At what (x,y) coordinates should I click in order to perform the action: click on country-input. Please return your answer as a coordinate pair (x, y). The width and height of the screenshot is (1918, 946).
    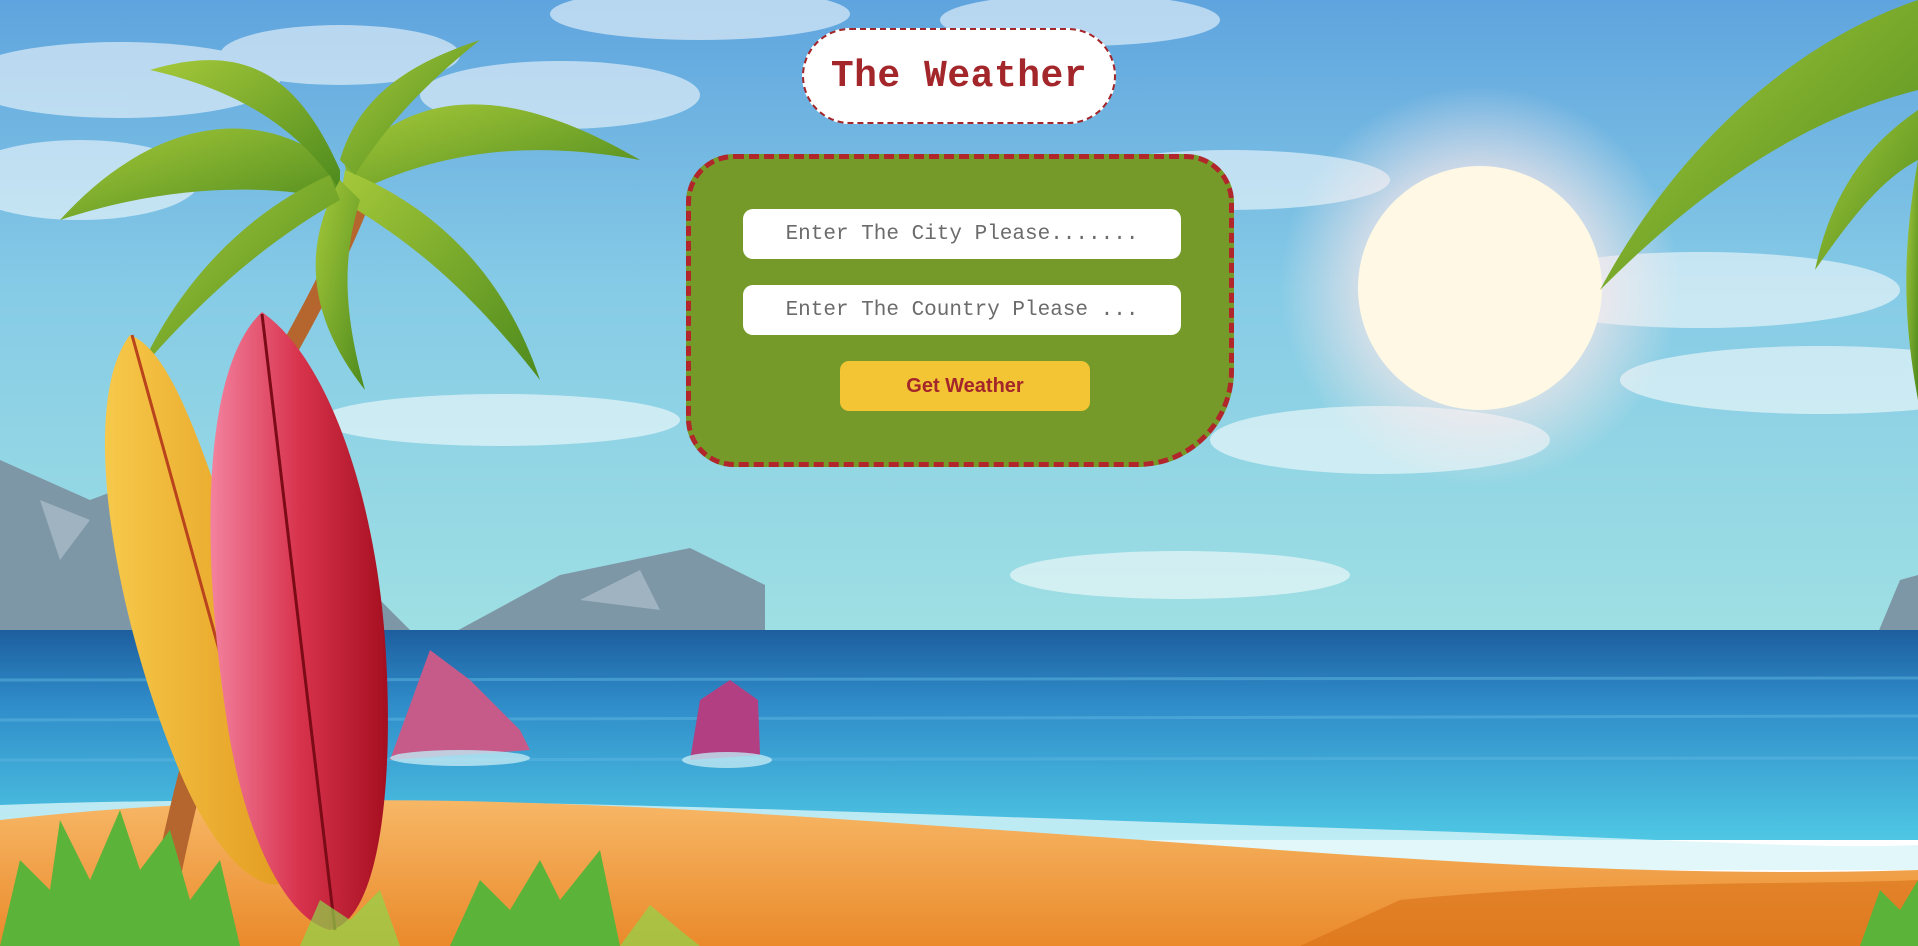
    Looking at the image, I should click on (962, 310).